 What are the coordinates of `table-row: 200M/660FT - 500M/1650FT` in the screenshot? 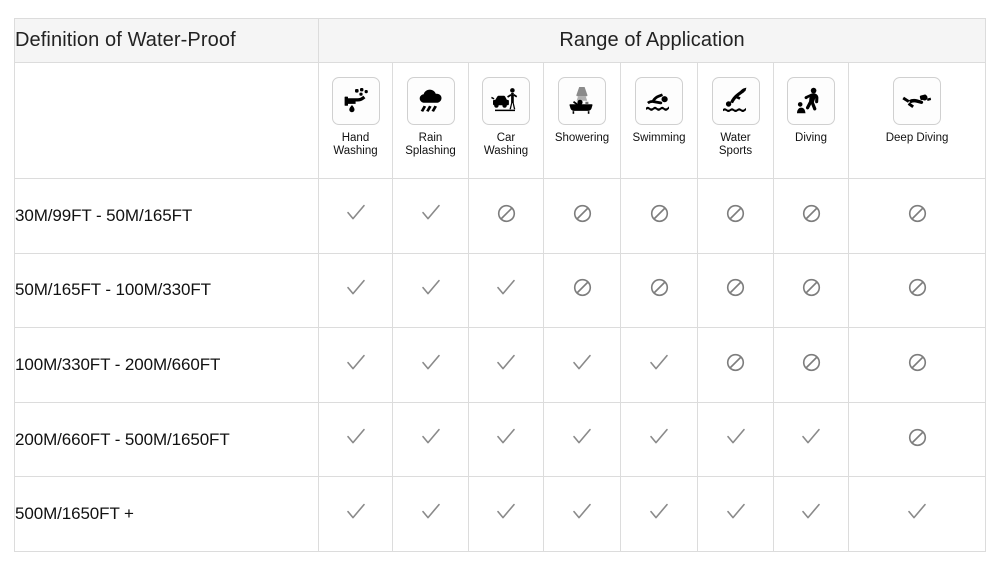 It's located at (500, 439).